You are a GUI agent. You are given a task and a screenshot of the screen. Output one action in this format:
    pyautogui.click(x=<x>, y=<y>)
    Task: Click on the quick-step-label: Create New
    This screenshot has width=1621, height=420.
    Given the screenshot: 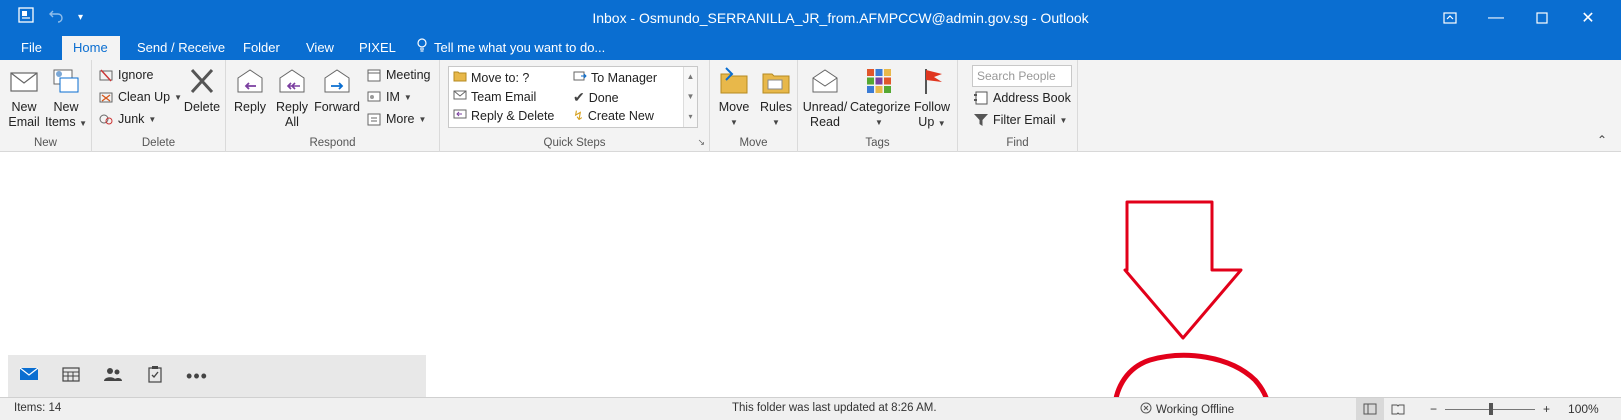 What is the action you would take?
    pyautogui.click(x=620, y=116)
    